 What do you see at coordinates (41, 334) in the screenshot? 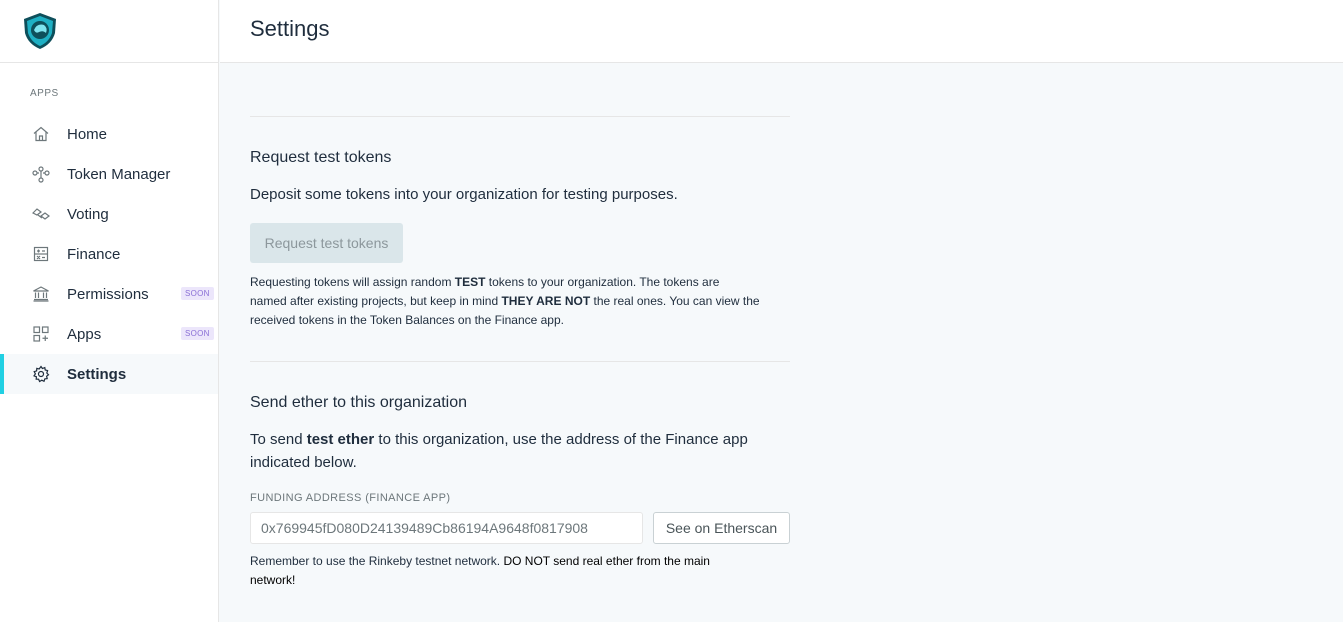
I see `apps-icon` at bounding box center [41, 334].